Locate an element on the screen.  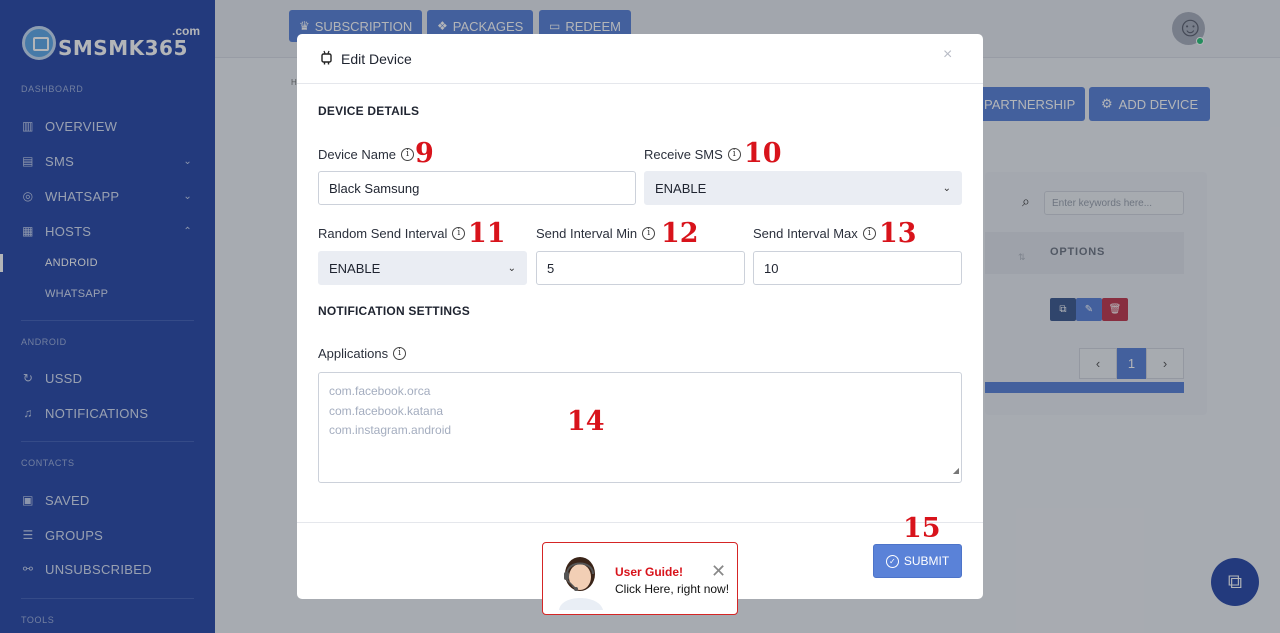
random-interval-label-text: Random Send Interval is located at coordinates (383, 233).